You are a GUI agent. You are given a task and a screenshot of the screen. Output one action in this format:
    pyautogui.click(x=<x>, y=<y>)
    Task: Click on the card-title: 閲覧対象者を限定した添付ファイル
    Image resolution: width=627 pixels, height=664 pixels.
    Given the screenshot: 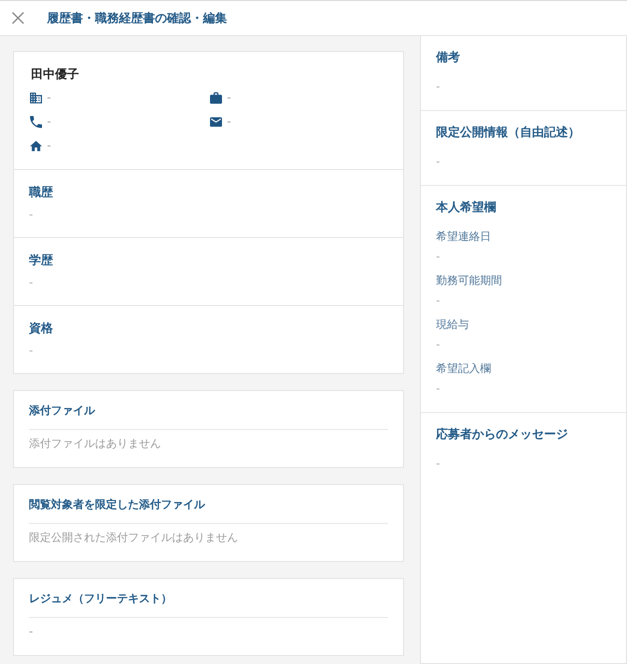 What is the action you would take?
    pyautogui.click(x=117, y=505)
    